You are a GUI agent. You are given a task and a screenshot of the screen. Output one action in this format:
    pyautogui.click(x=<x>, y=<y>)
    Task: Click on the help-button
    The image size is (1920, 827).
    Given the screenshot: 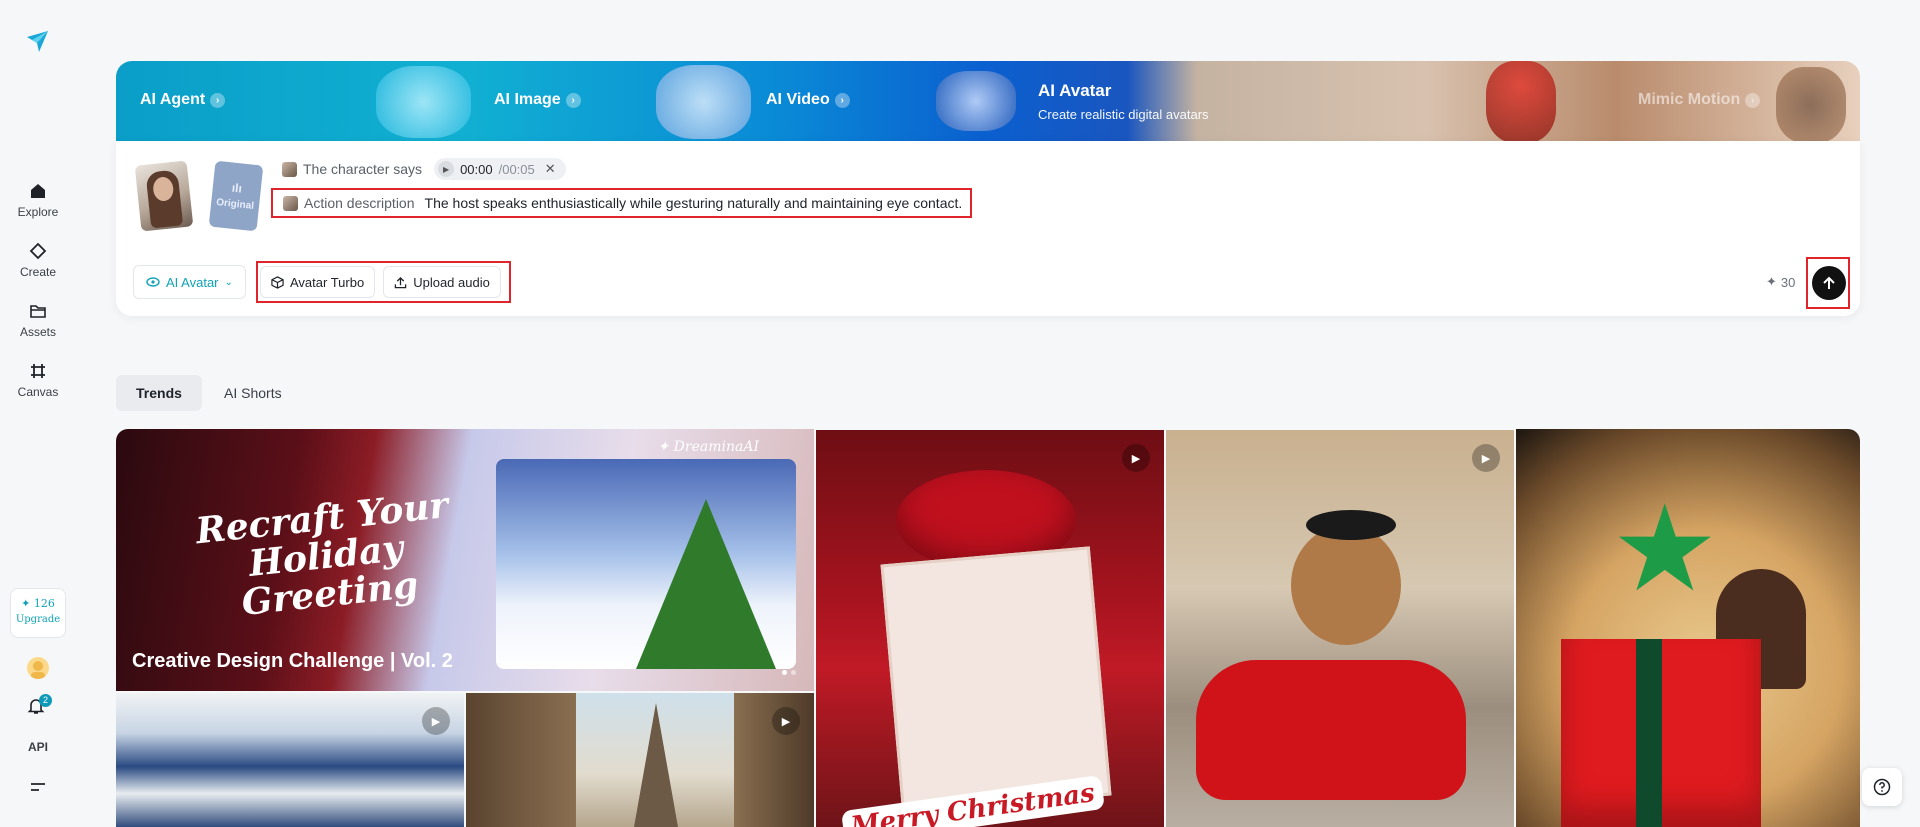 What is the action you would take?
    pyautogui.click(x=1882, y=787)
    